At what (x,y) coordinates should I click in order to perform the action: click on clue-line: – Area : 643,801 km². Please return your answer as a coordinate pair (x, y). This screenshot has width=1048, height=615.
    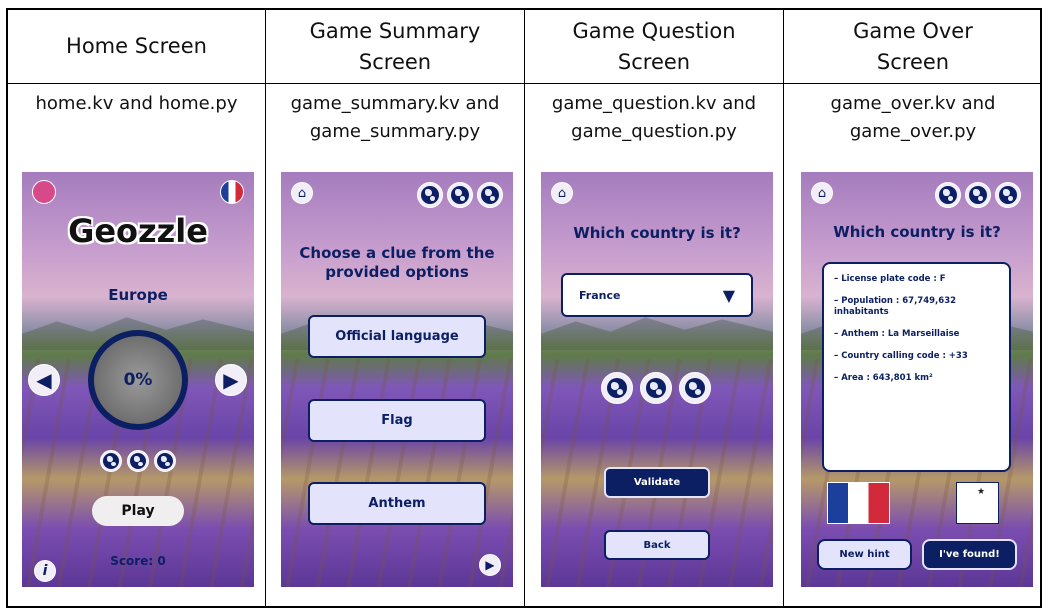
    Looking at the image, I should click on (883, 378).